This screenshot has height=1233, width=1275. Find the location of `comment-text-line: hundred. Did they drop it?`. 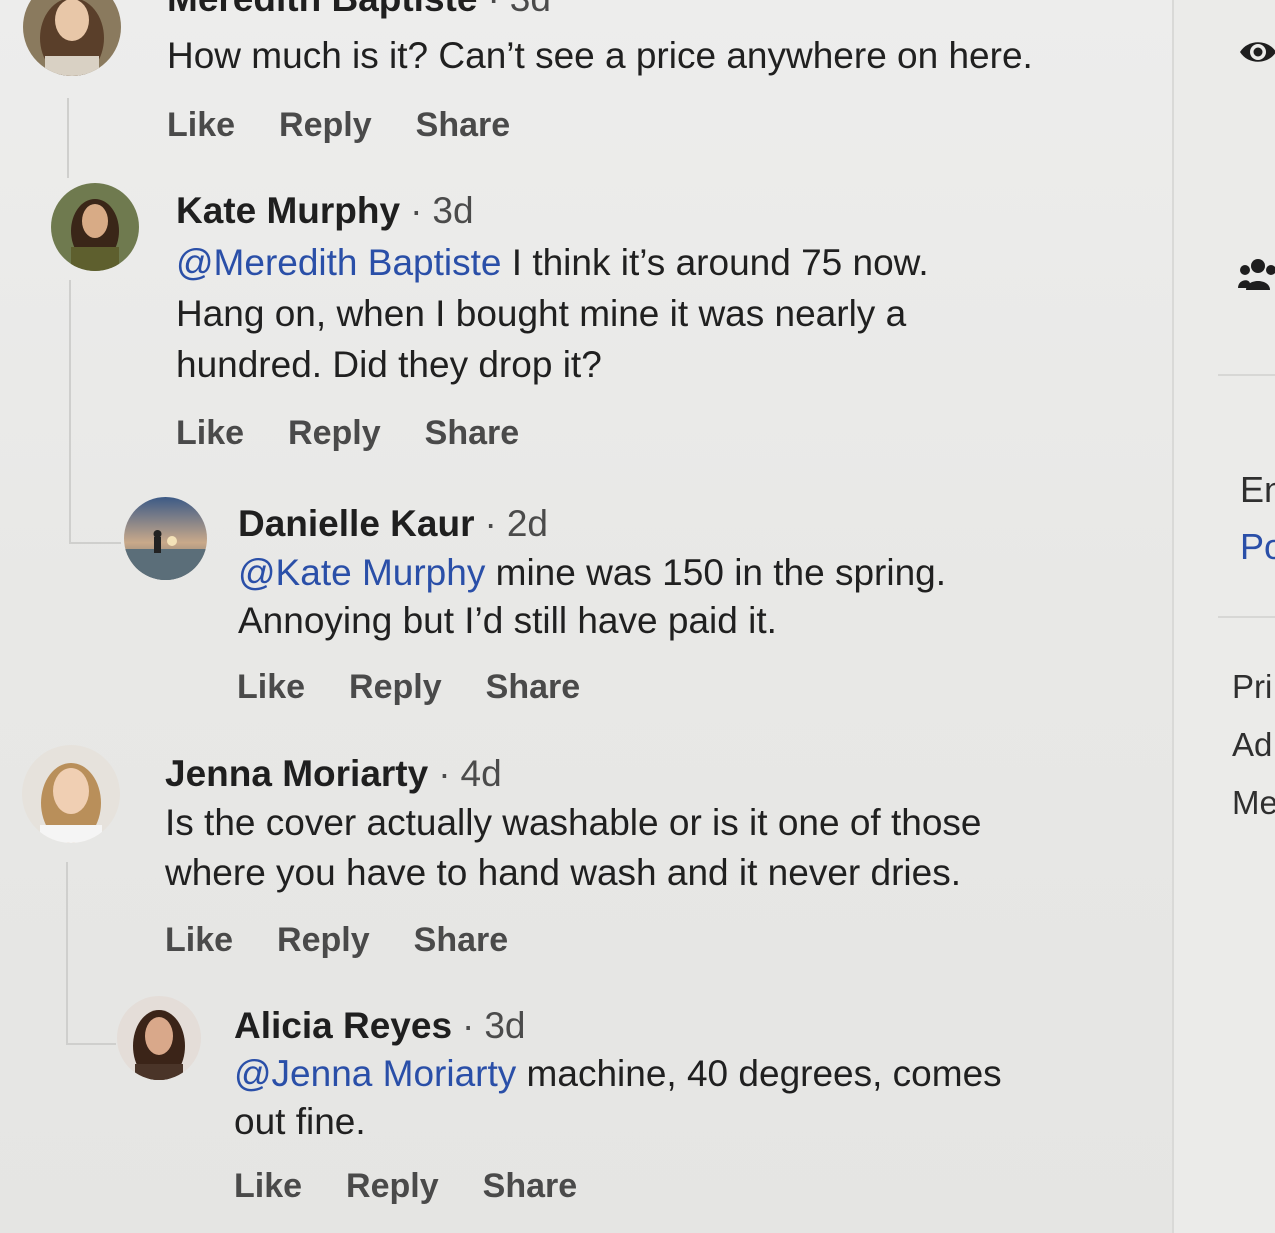

comment-text-line: hundred. Did they drop it? is located at coordinates (389, 364).